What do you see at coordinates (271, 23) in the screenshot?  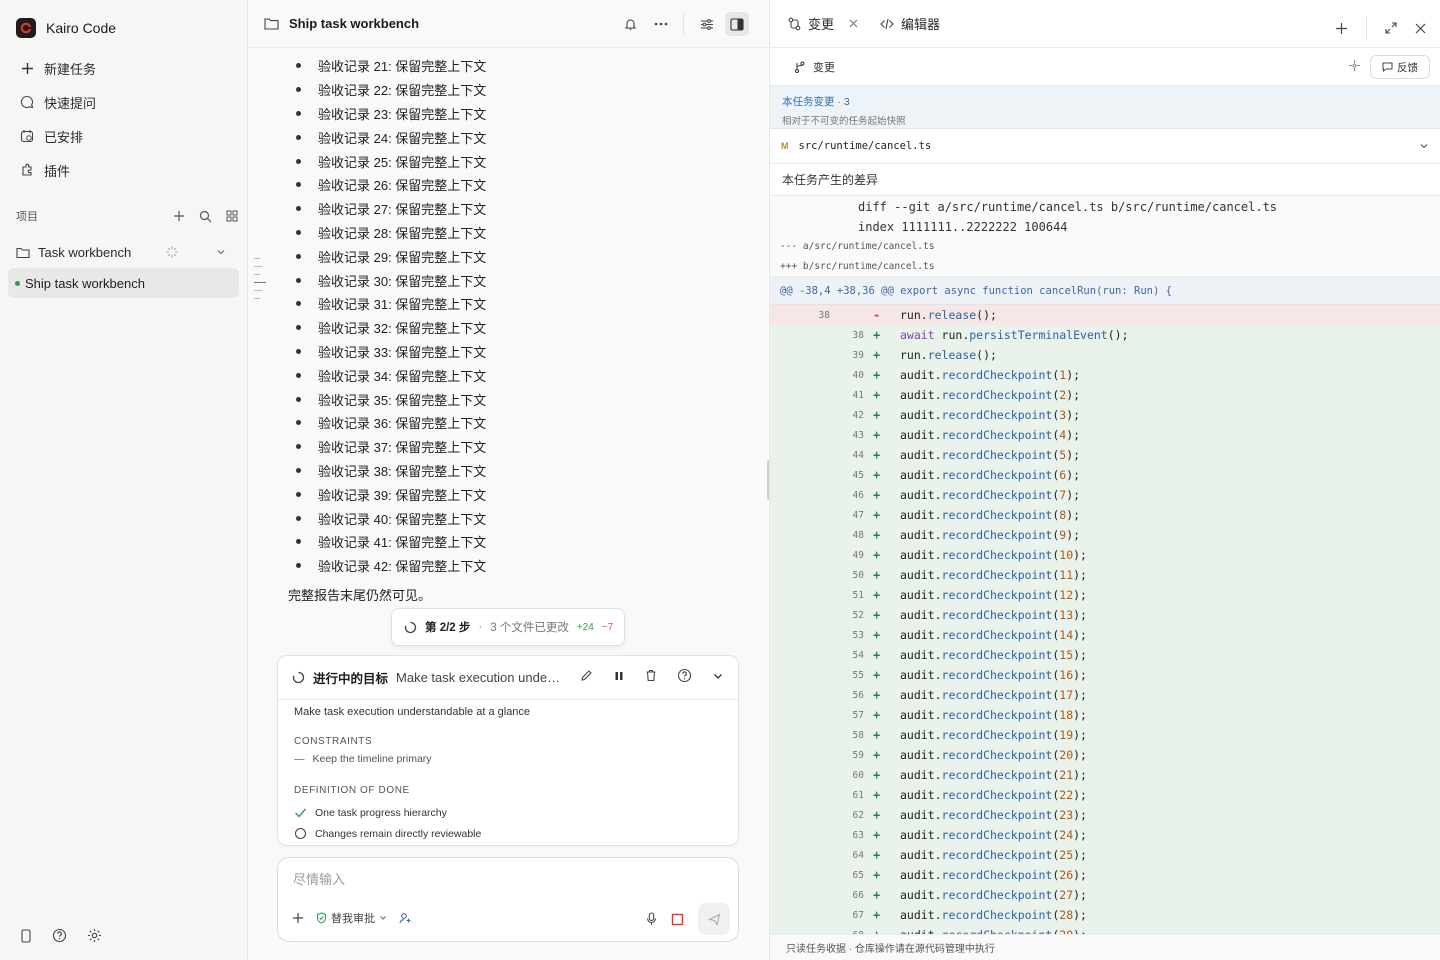 I see `folder-icon` at bounding box center [271, 23].